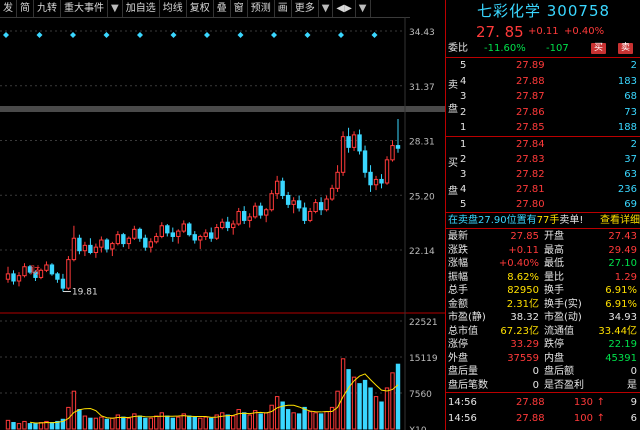 The image size is (640, 430). I want to click on stat-label: 涨跌, so click(458, 250).